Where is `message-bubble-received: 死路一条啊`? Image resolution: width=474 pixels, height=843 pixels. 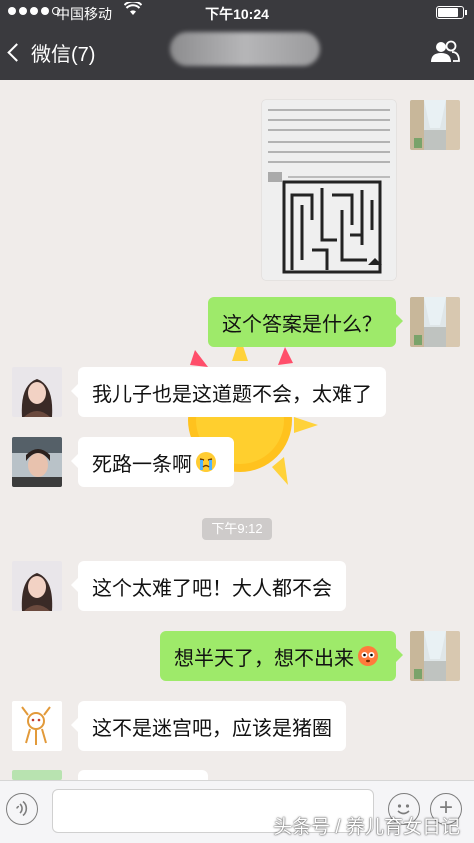
message-bubble-received: 死路一条啊 is located at coordinates (152, 462).